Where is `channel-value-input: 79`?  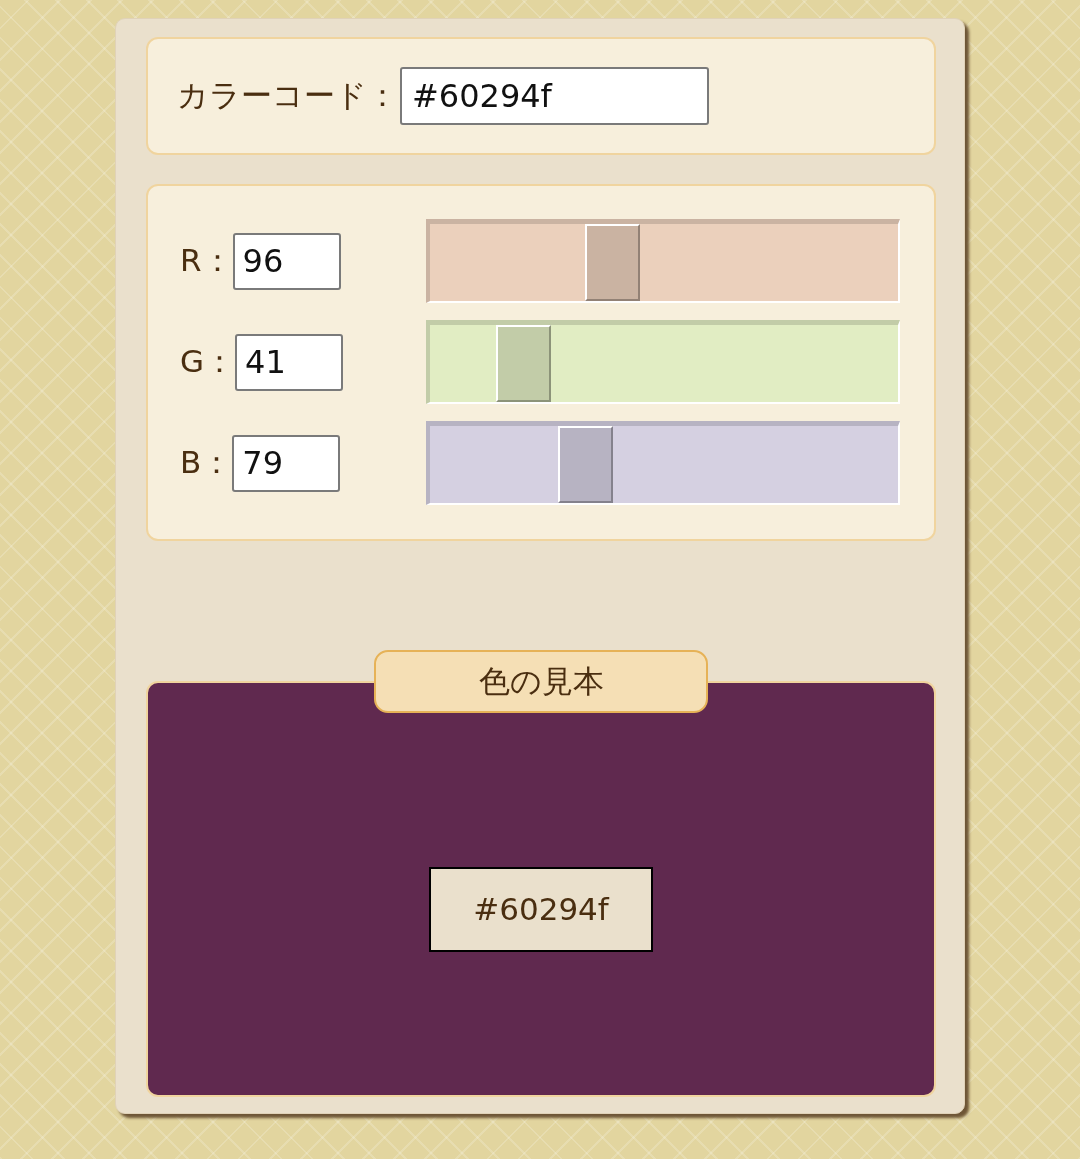 channel-value-input: 79 is located at coordinates (286, 463).